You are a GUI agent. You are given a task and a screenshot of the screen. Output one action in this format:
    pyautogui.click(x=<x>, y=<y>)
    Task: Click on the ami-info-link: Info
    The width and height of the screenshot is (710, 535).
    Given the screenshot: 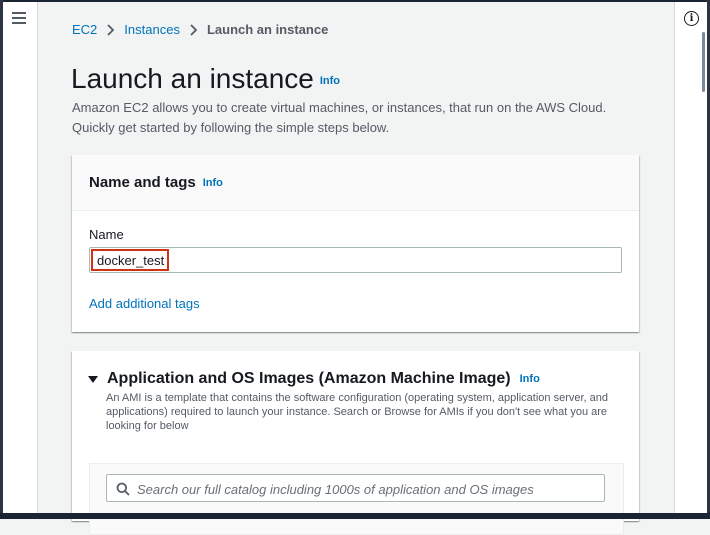 What is the action you would take?
    pyautogui.click(x=530, y=379)
    